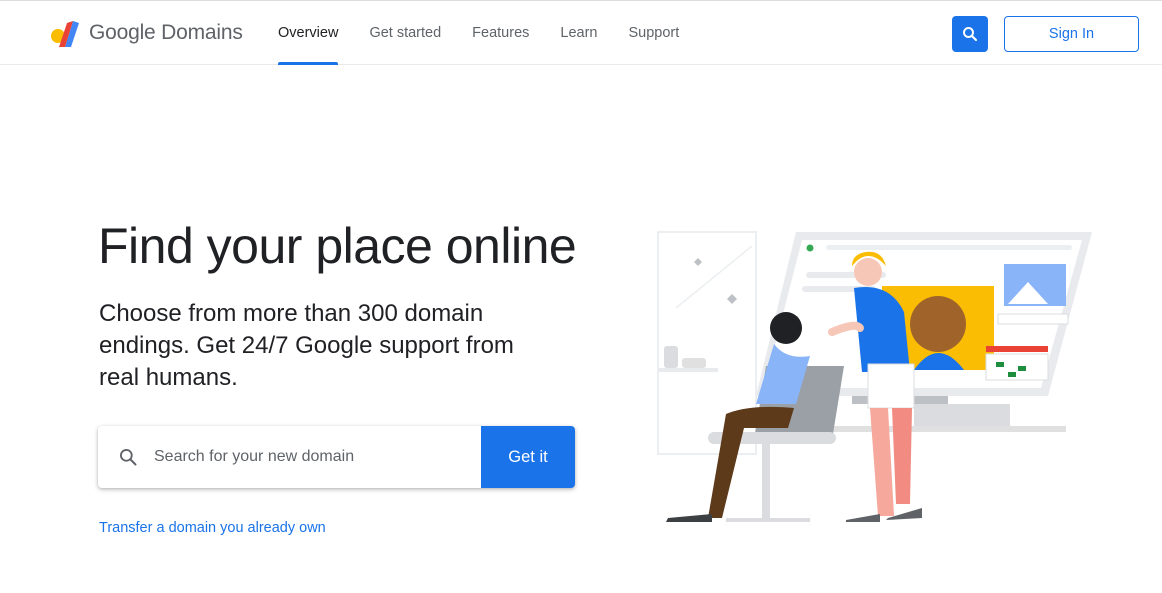 The image size is (1162, 593). I want to click on nav-learn: Learn, so click(578, 33).